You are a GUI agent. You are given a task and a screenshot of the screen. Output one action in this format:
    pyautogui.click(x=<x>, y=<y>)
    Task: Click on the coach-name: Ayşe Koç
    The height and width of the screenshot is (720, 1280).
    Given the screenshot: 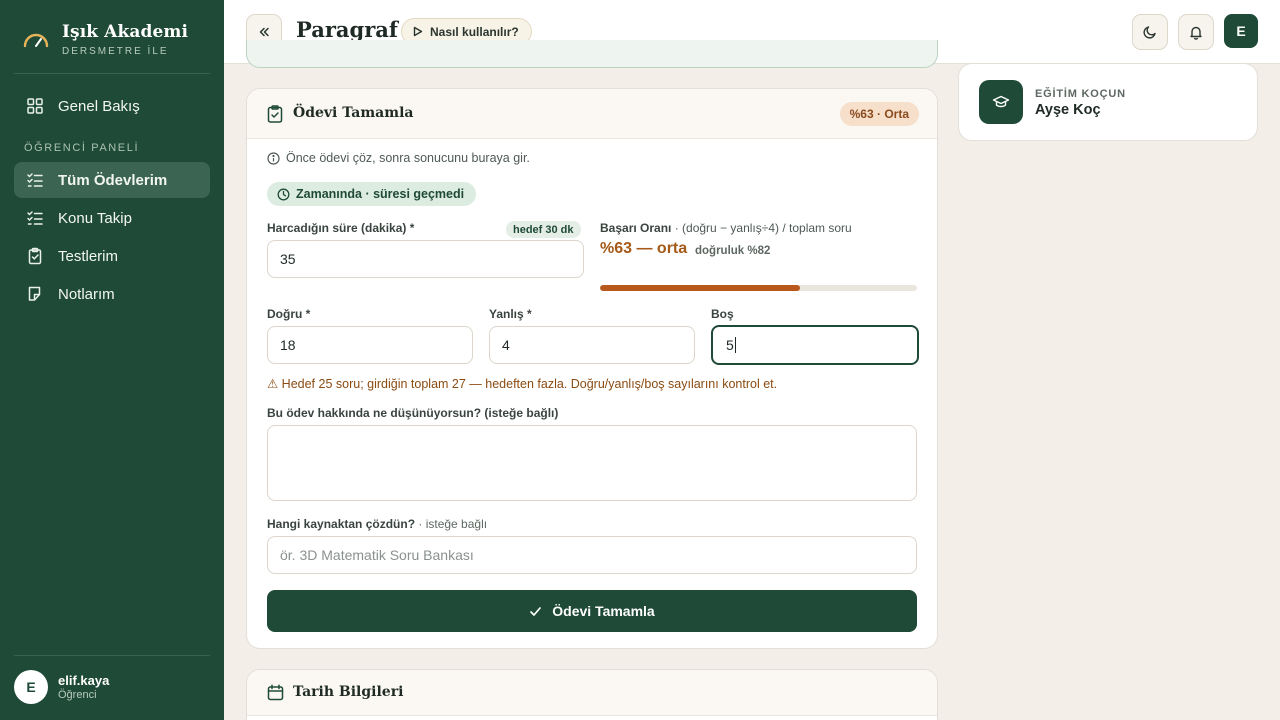 What is the action you would take?
    pyautogui.click(x=1068, y=110)
    